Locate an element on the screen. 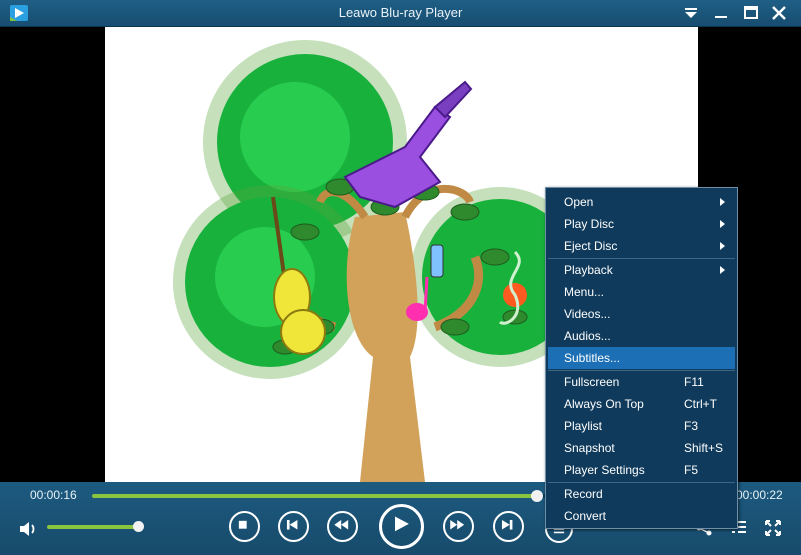 Image resolution: width=801 pixels, height=555 pixels. maximize-button is located at coordinates (751, 13).